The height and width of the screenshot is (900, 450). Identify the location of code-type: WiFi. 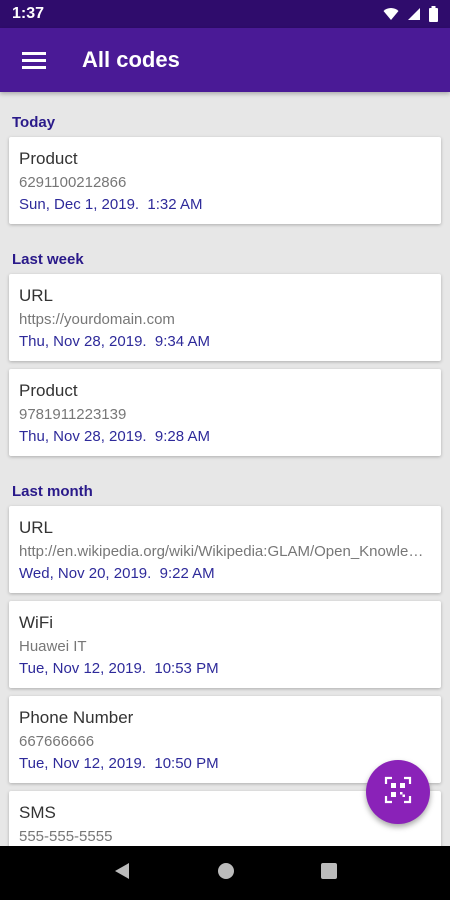
(36, 622).